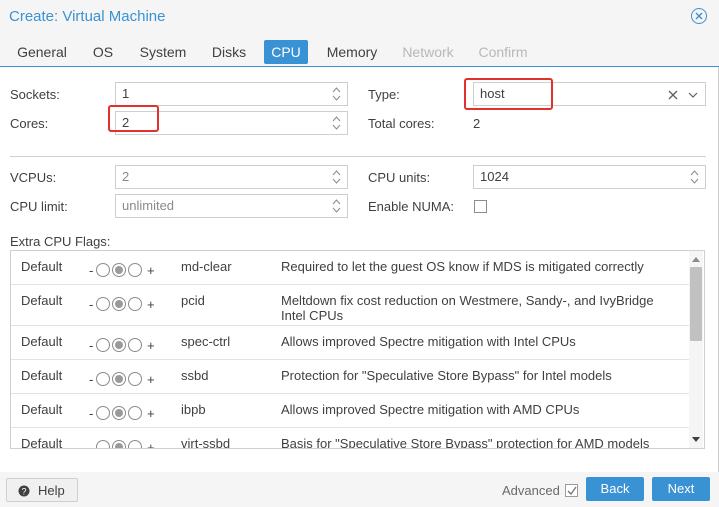 This screenshot has height=507, width=719. What do you see at coordinates (589, 177) in the screenshot?
I see `cpu-units-field: 1024` at bounding box center [589, 177].